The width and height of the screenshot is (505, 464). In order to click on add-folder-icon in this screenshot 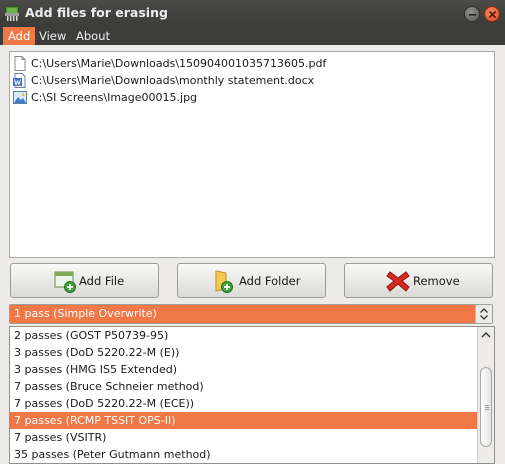, I will do `click(224, 281)`.